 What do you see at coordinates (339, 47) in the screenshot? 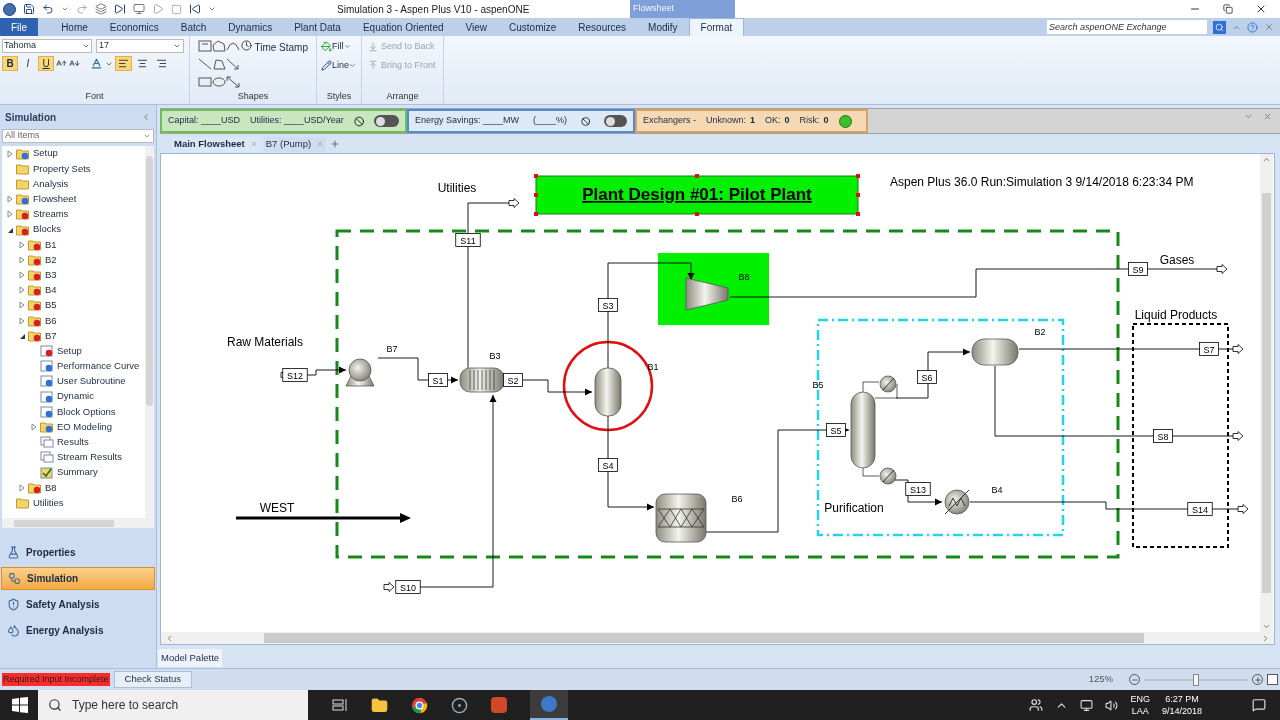
I see `fill-button: Fill` at bounding box center [339, 47].